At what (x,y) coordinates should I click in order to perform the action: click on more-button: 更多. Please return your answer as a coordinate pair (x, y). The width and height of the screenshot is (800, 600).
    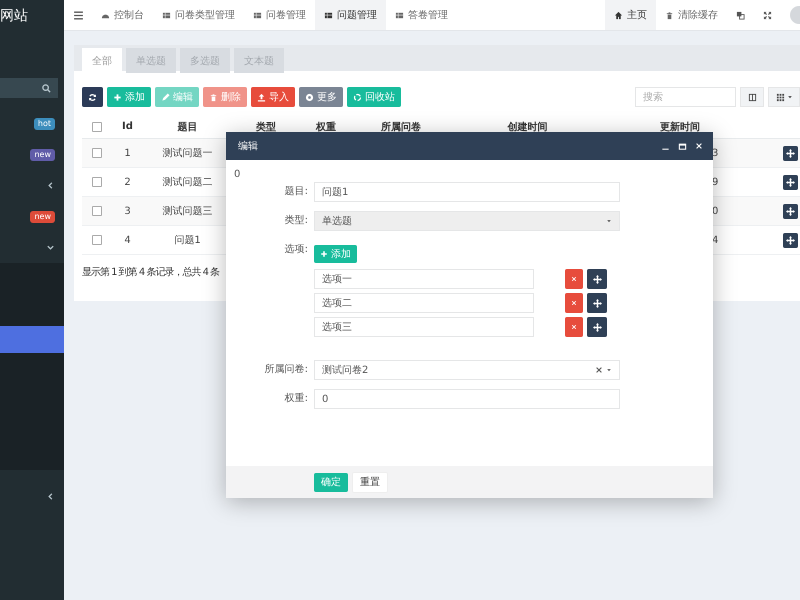
    Looking at the image, I should click on (321, 97).